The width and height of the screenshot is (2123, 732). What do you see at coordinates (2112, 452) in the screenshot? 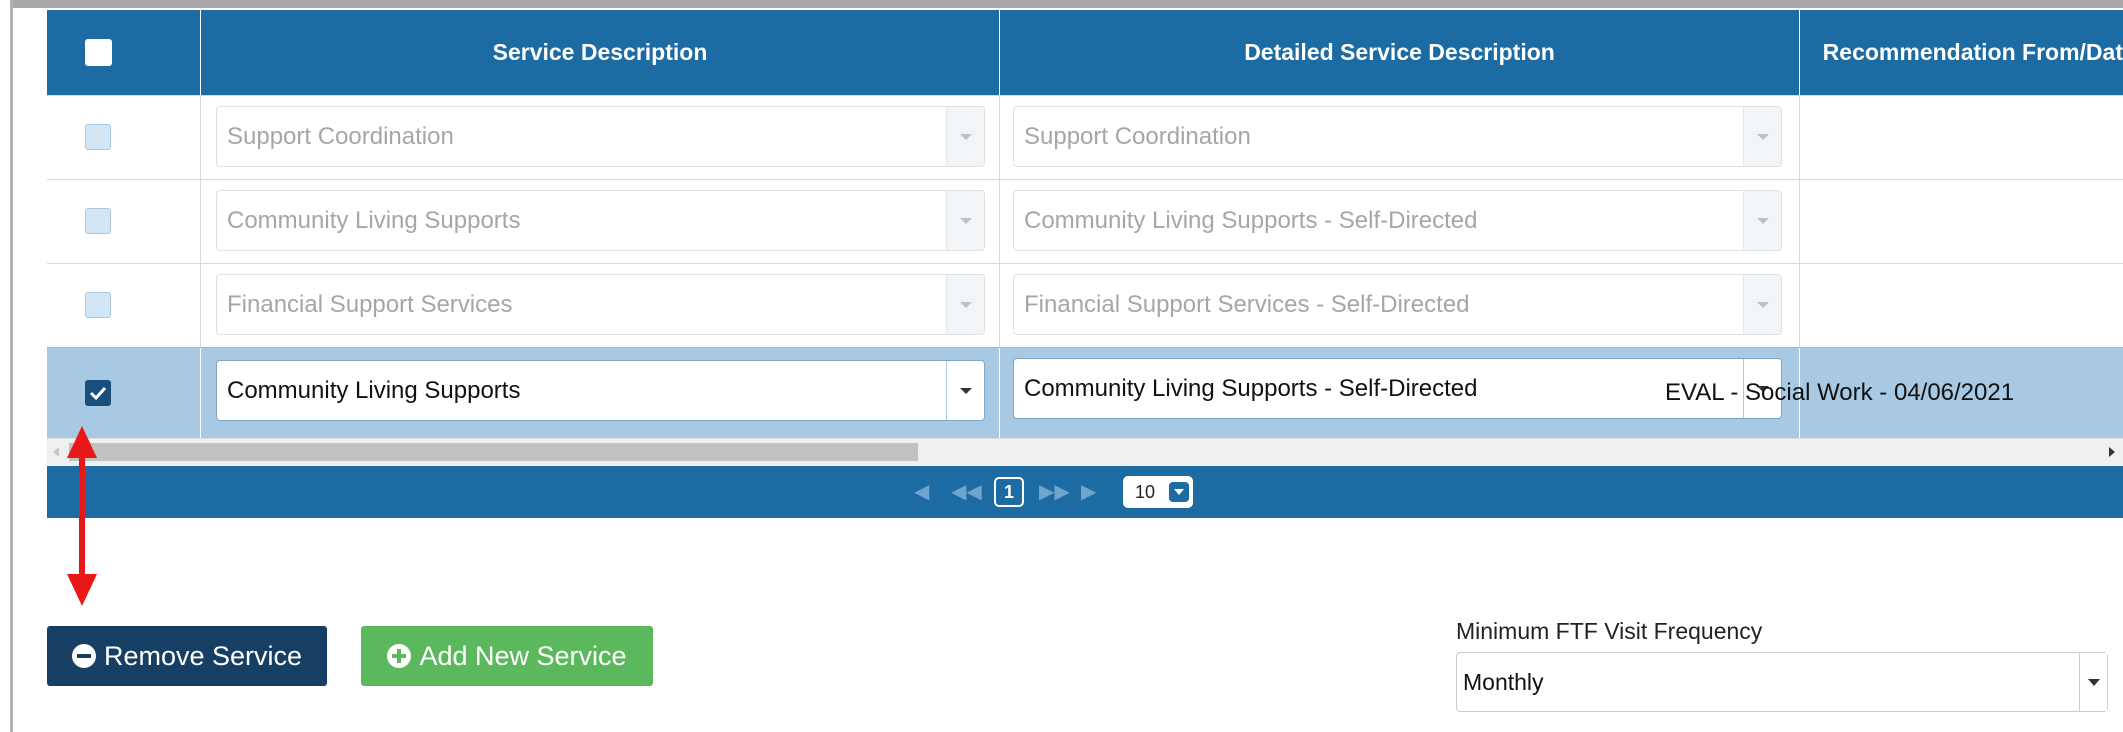
I see `scroll-right-icon` at bounding box center [2112, 452].